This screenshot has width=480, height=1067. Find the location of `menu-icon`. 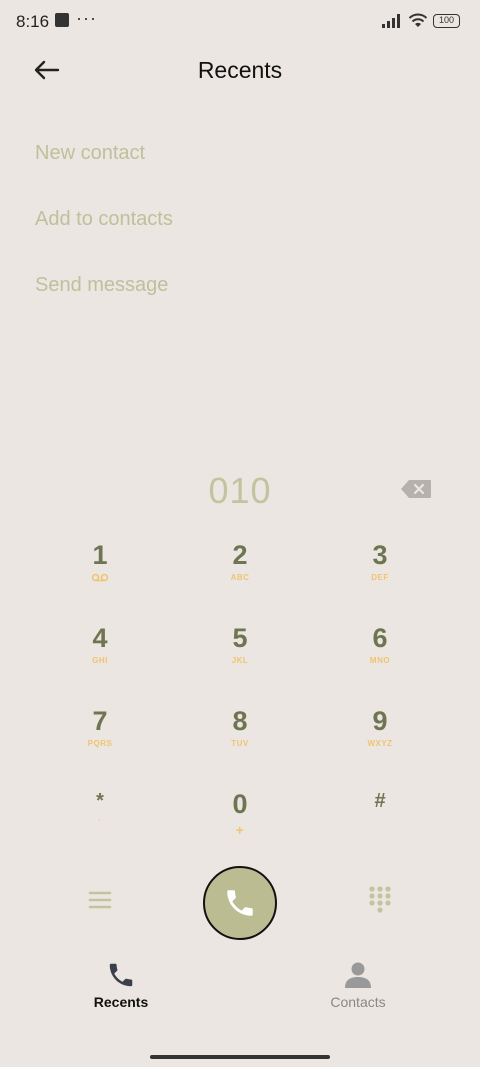

menu-icon is located at coordinates (100, 900).